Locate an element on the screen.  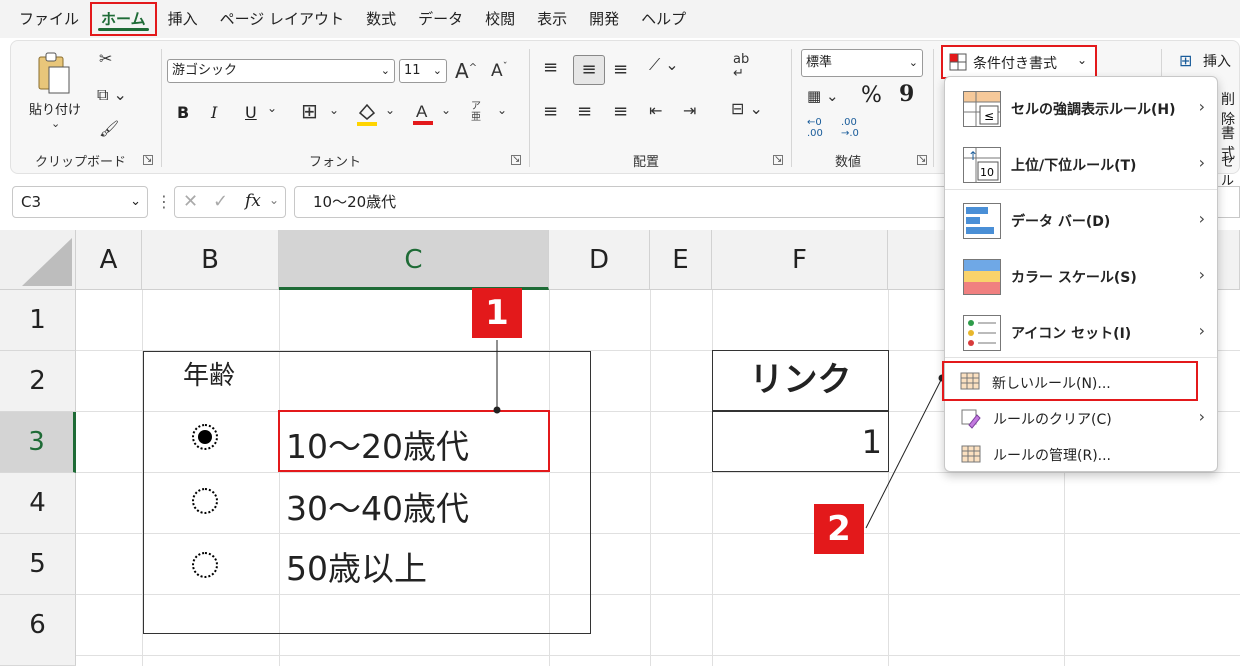
menu-item-top-bottom: ↑ 10 上位/下位ルール(T) › is located at coordinates (1081, 165).